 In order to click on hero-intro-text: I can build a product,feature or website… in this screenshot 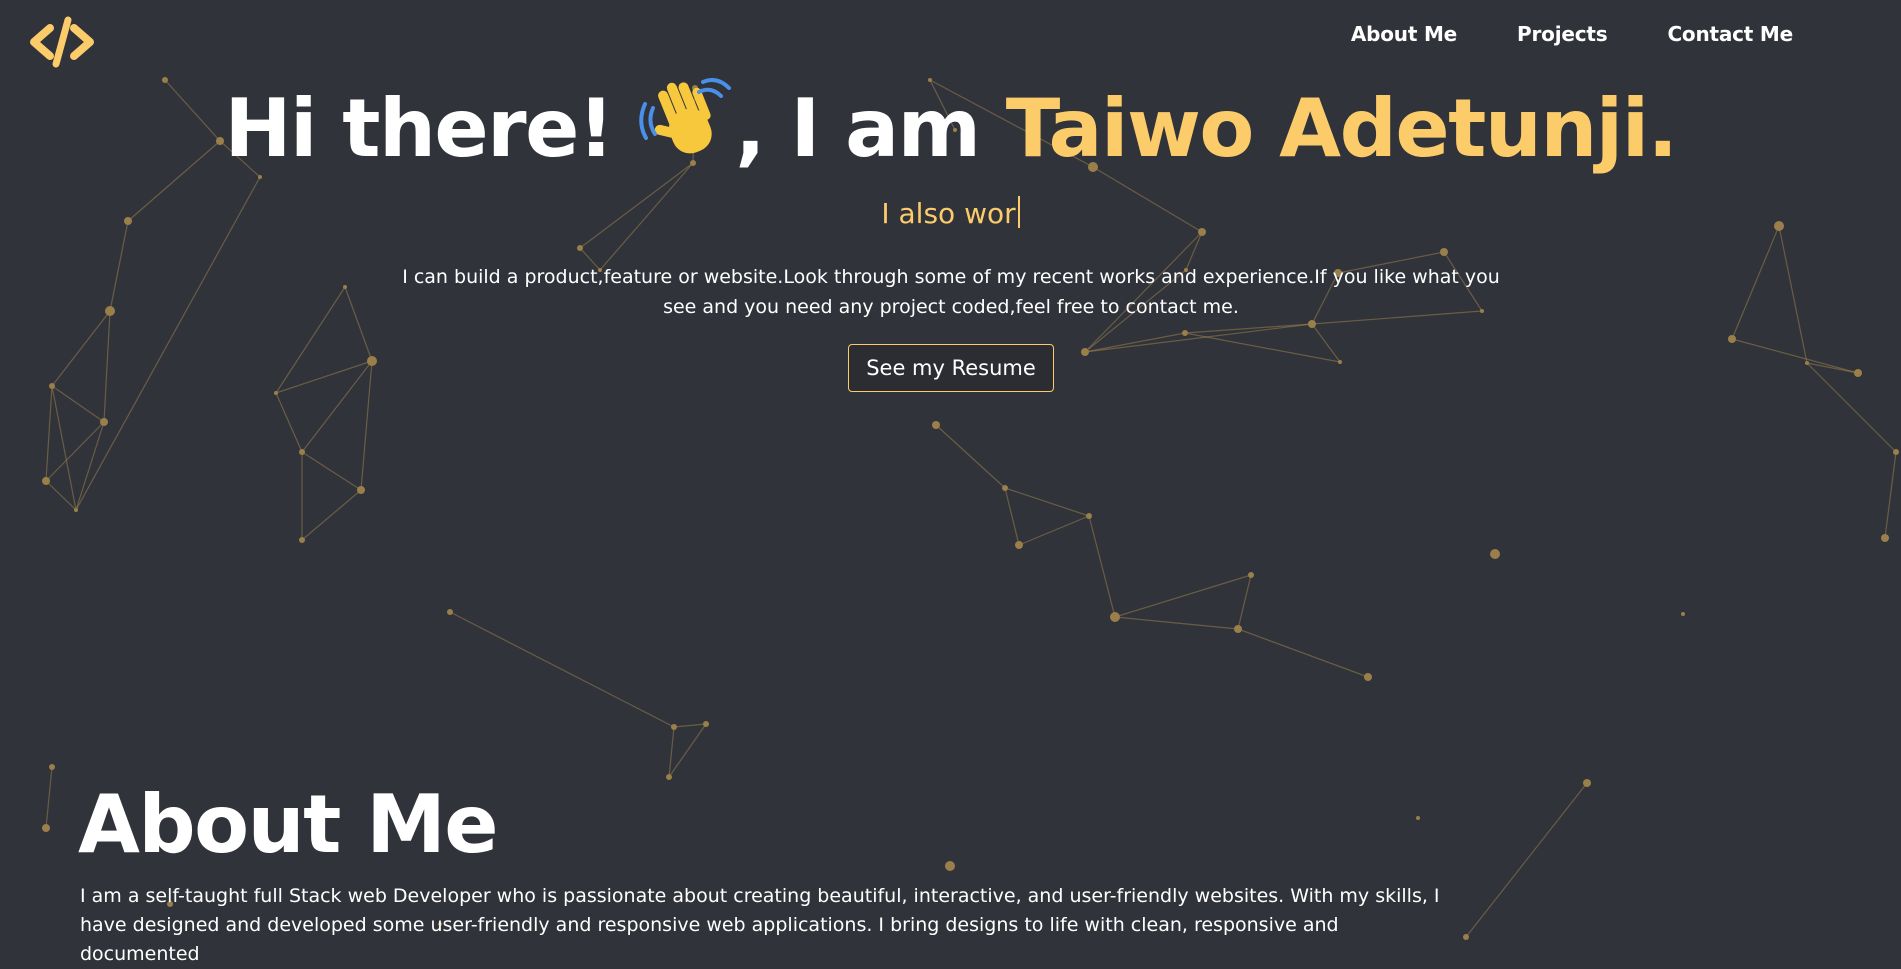, I will do `click(951, 292)`.